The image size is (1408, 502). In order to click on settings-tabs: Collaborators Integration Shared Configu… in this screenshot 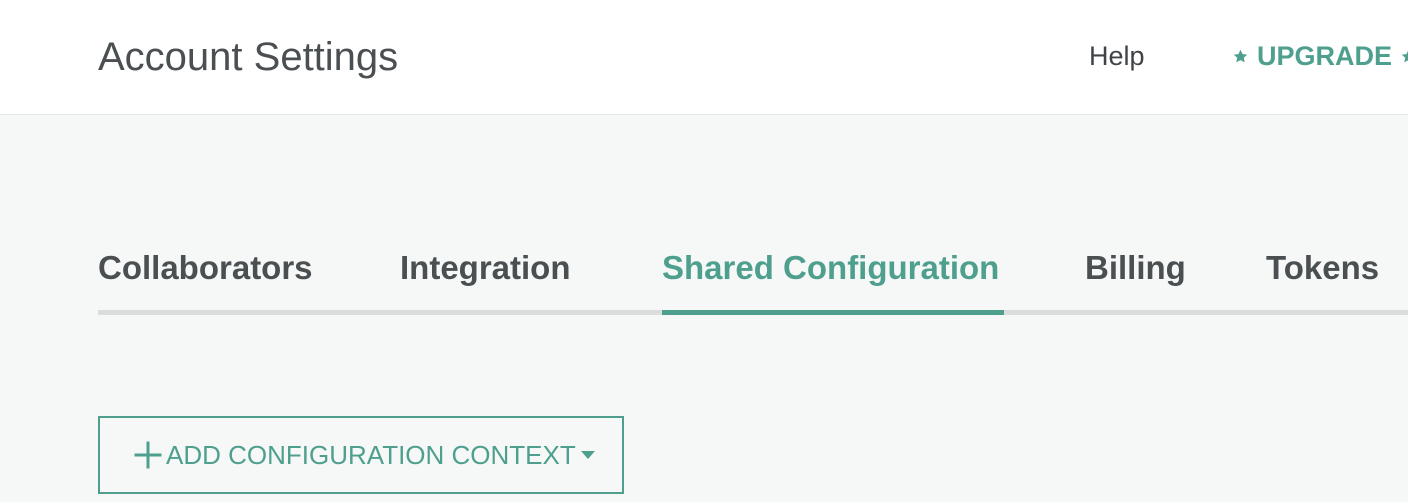, I will do `click(753, 280)`.